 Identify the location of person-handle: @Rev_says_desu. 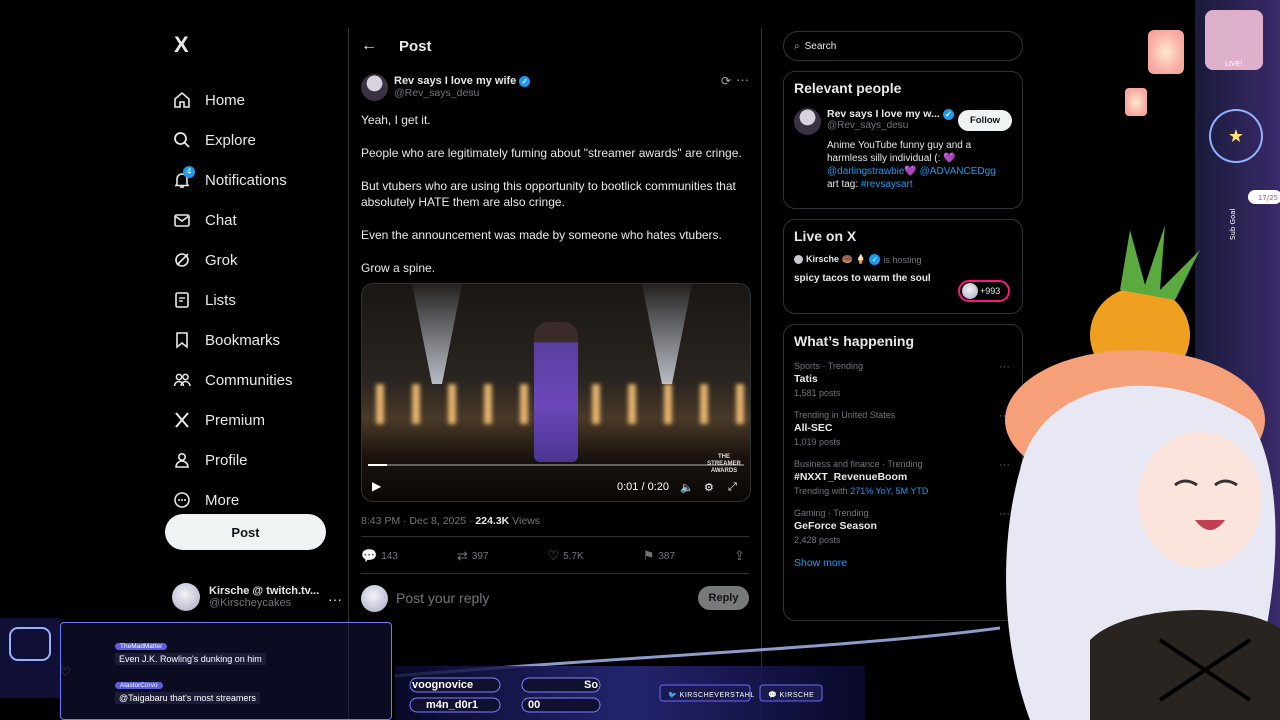
(890, 125).